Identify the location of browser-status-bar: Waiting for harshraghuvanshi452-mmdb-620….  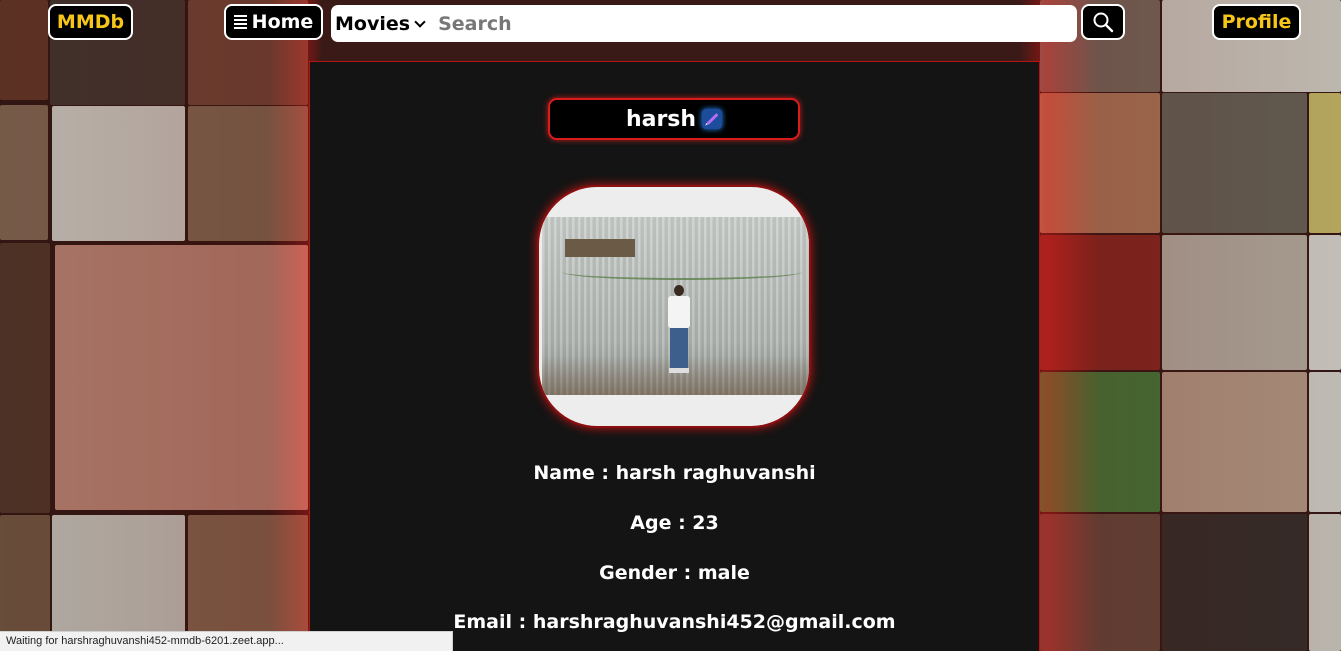
(226, 641).